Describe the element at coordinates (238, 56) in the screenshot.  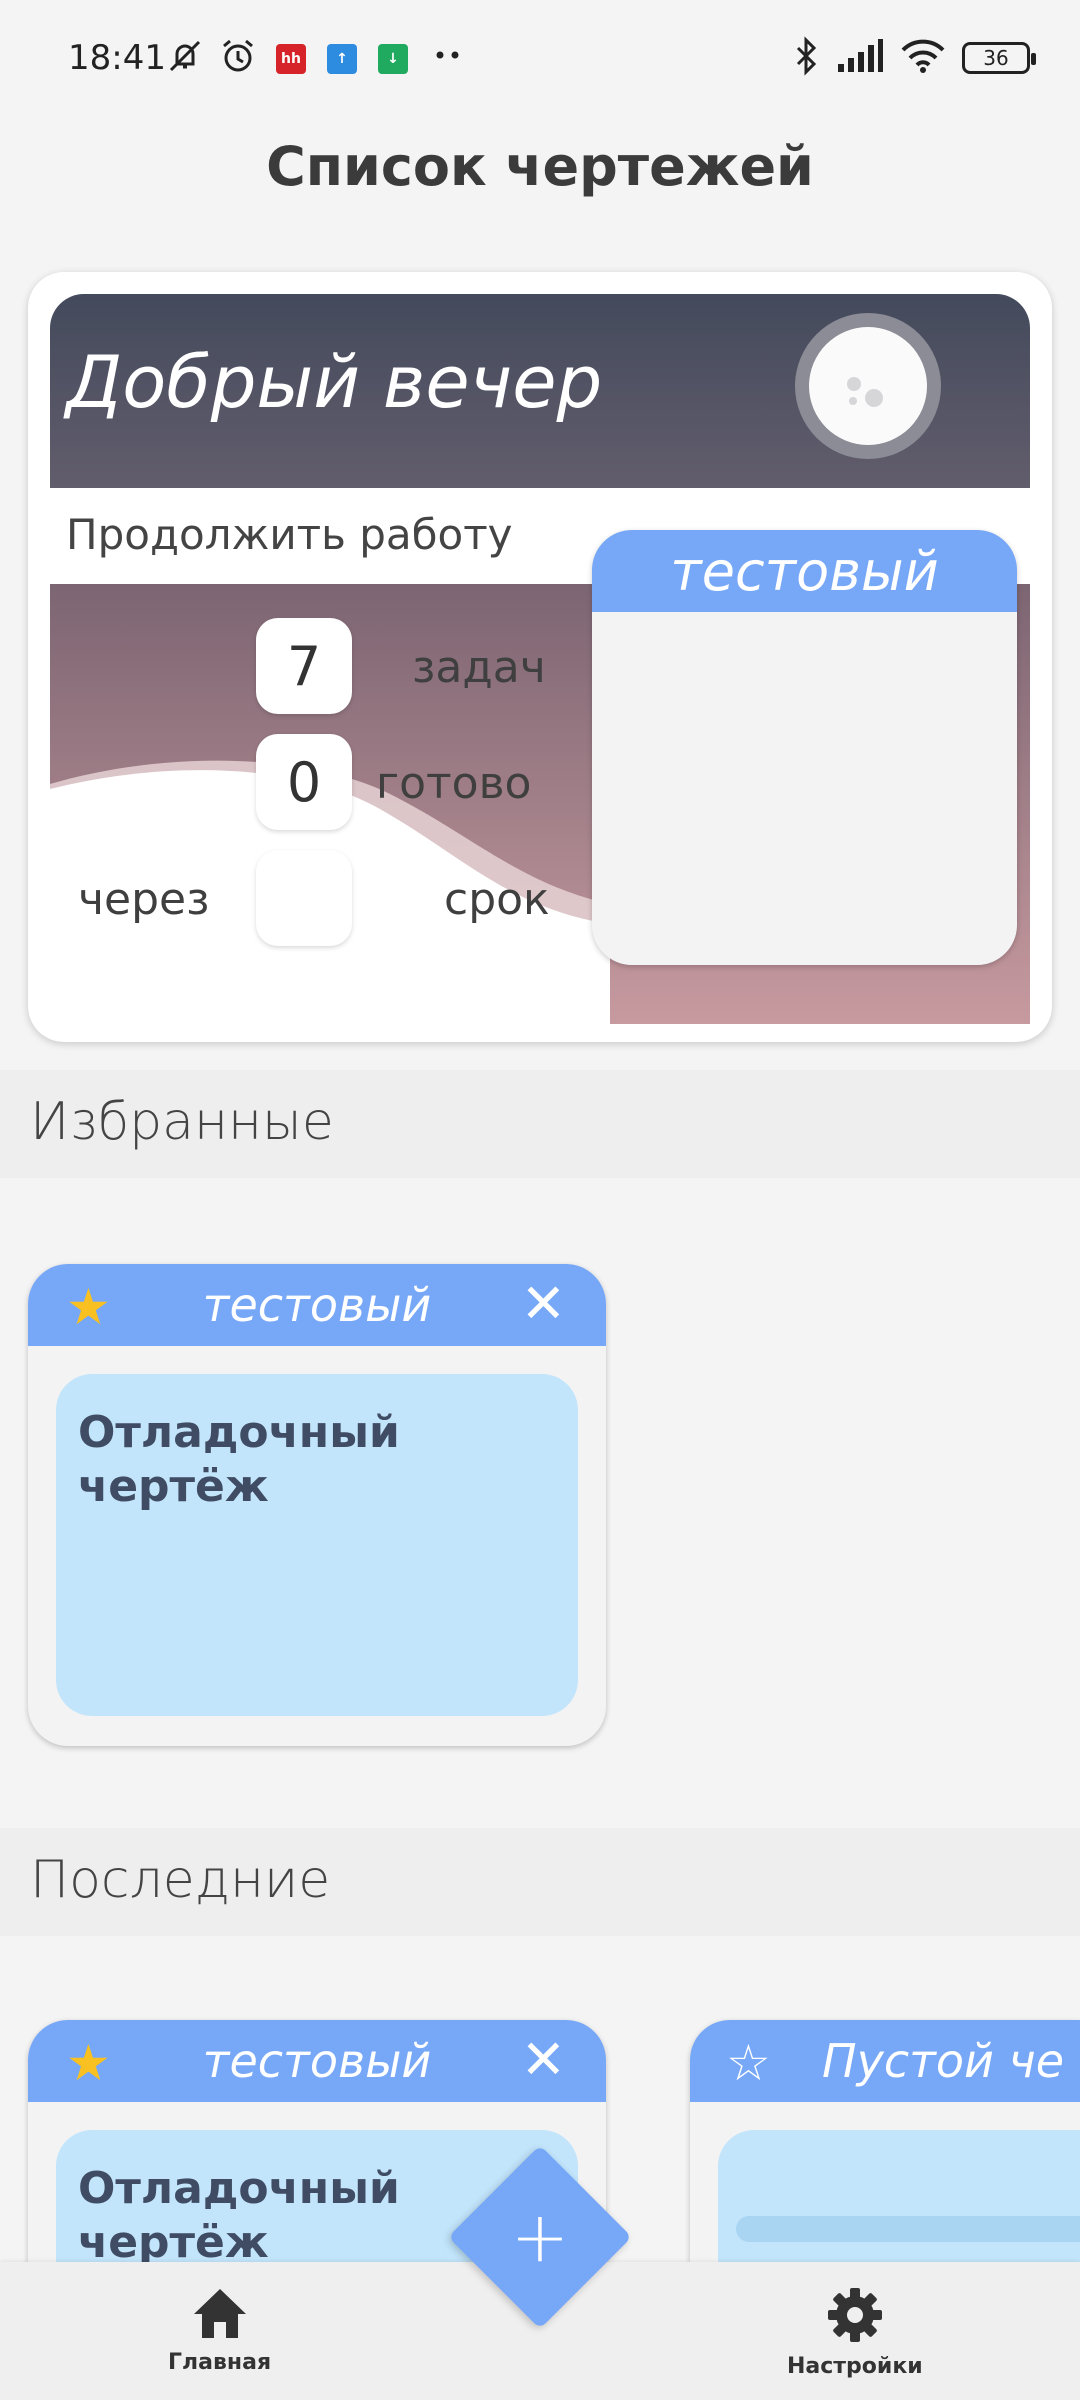
I see `alarm-icon` at that location.